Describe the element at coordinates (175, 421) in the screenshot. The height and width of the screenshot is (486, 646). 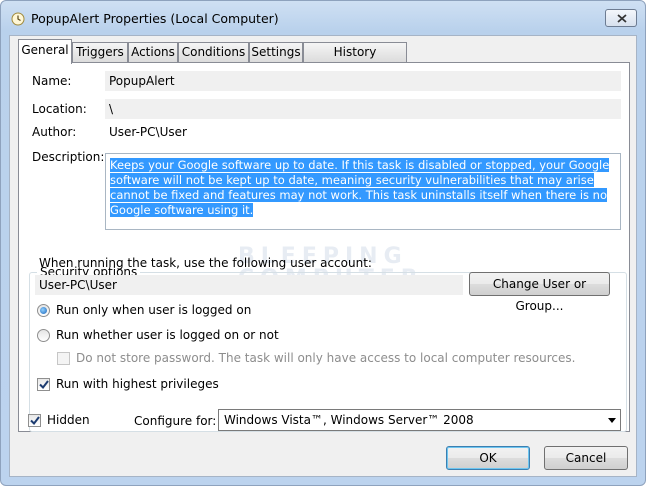
I see `configure-for-label: Configure for:` at that location.